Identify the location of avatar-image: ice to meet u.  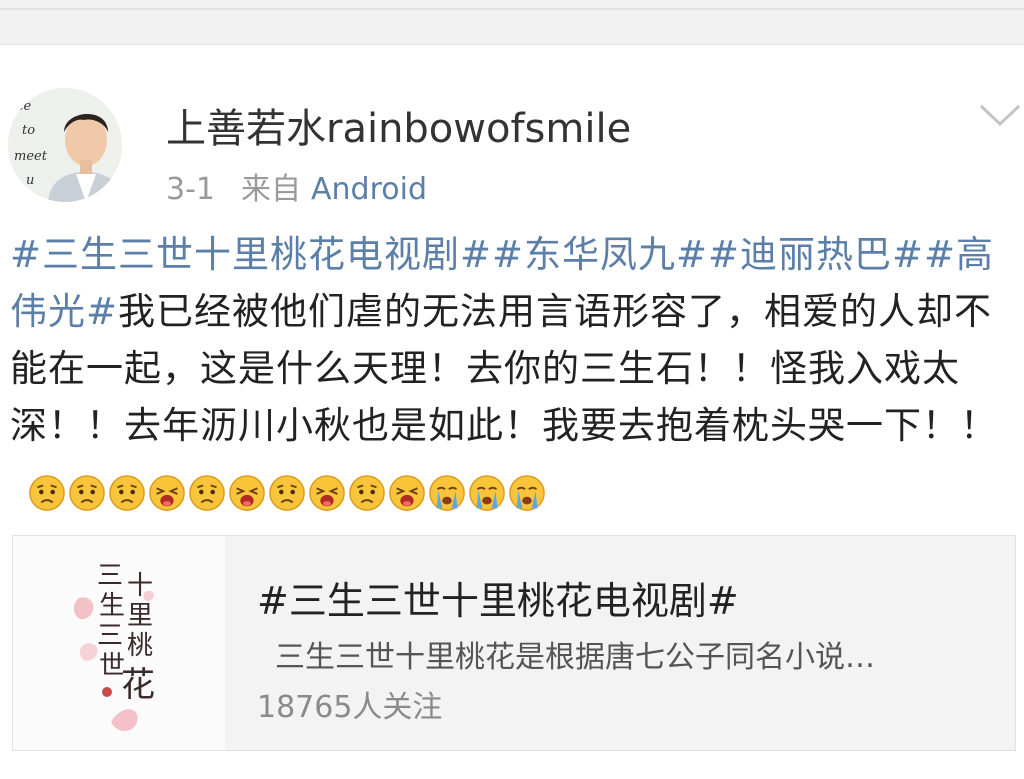
(65, 145).